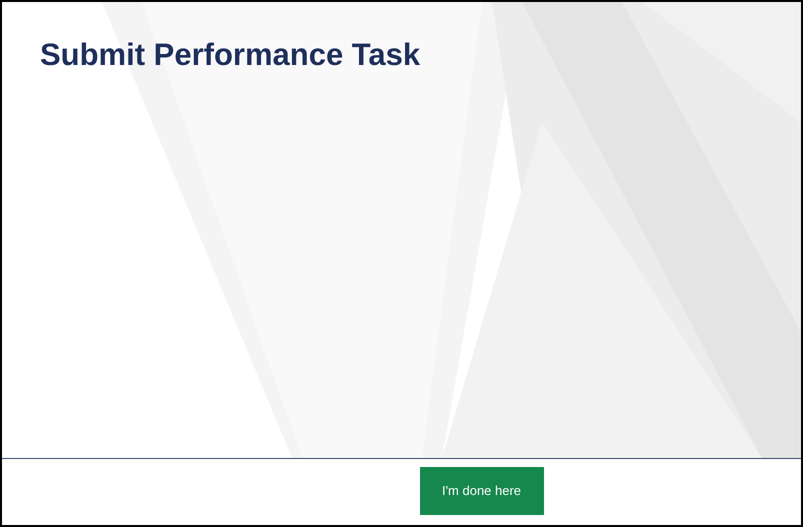 The height and width of the screenshot is (527, 803). What do you see at coordinates (482, 491) in the screenshot?
I see `done-button: I'm done here` at bounding box center [482, 491].